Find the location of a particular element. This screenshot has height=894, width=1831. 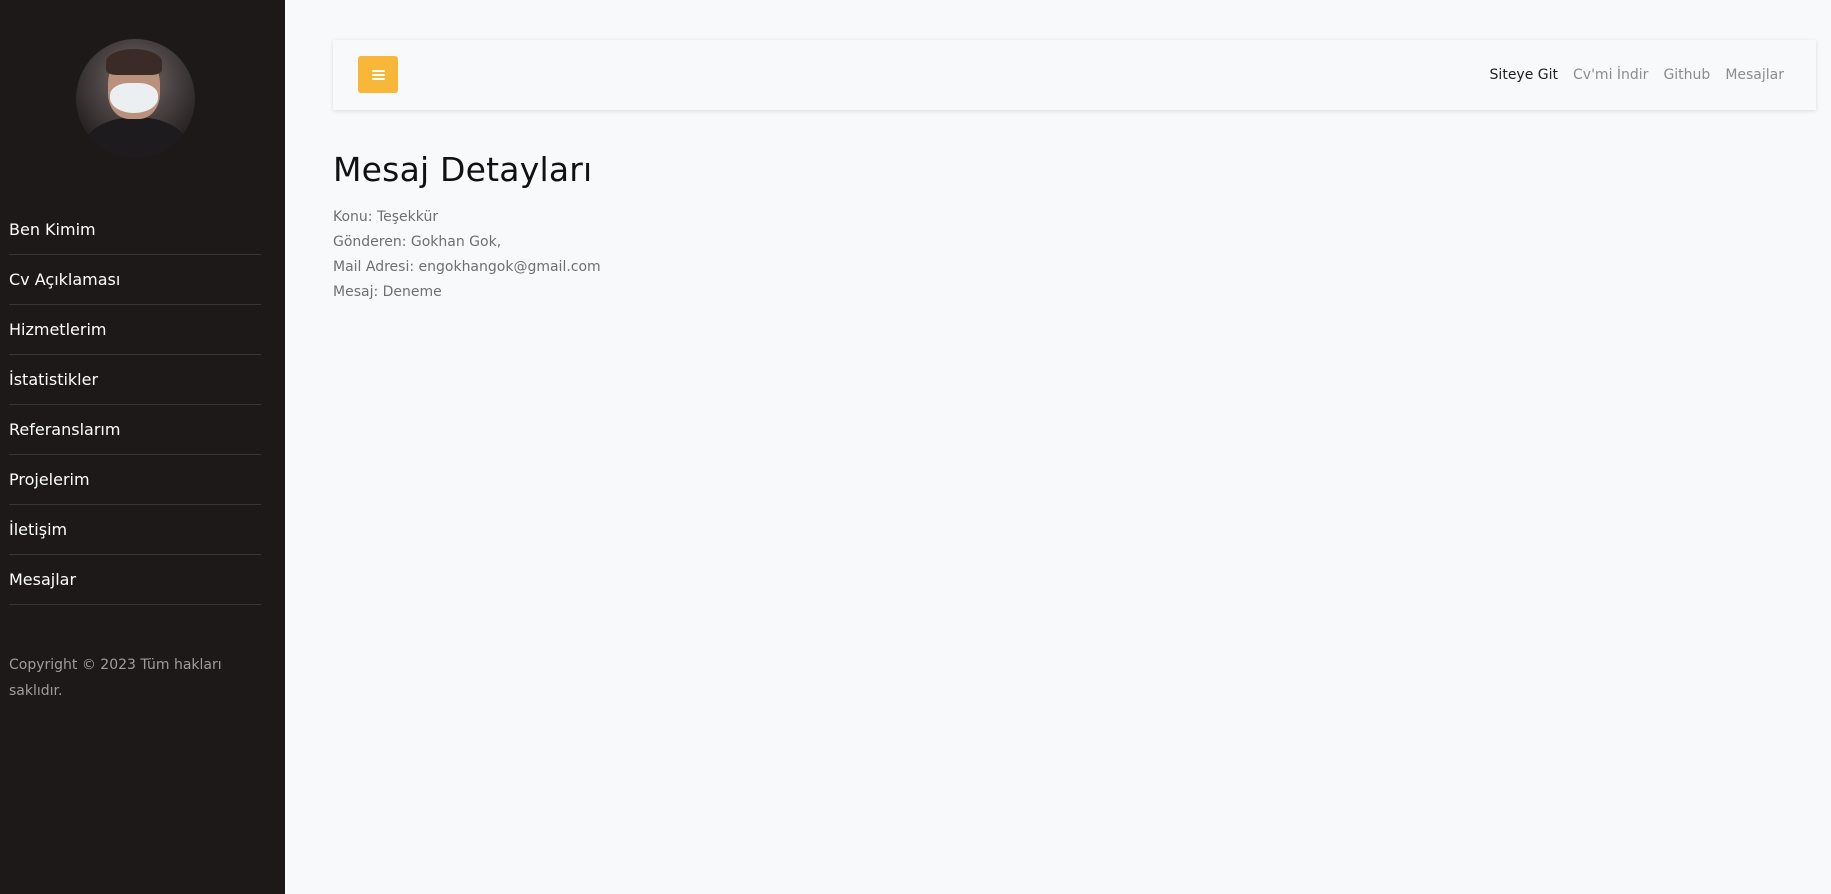

nav-link-github: Github is located at coordinates (1686, 75).